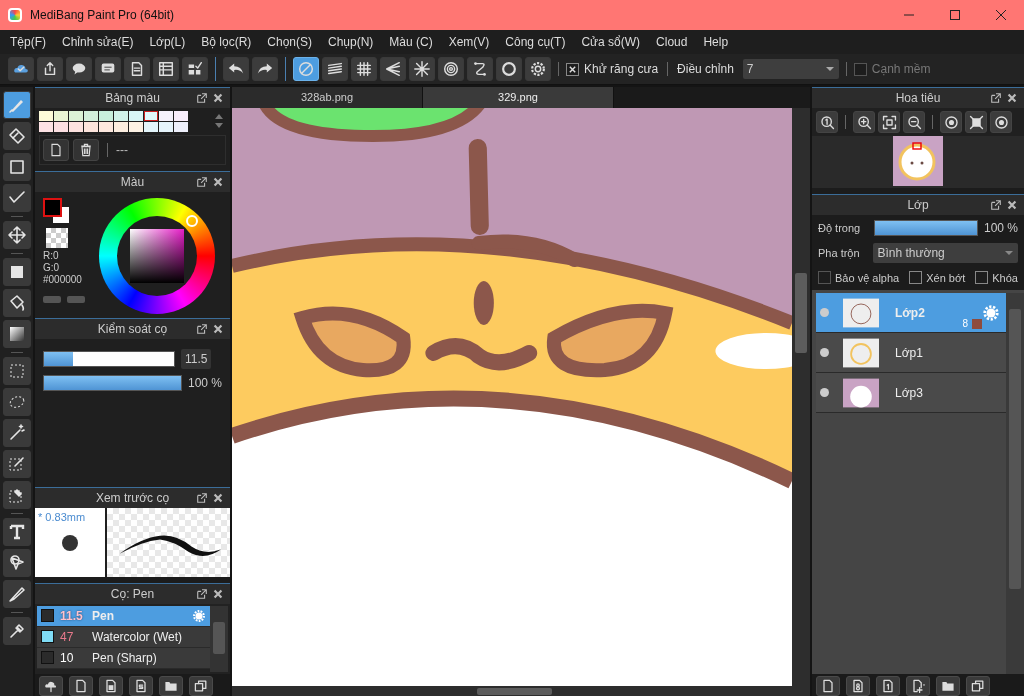 The width and height of the screenshot is (1024, 696). What do you see at coordinates (790, 69) in the screenshot?
I see `correction-dropdown: 7` at bounding box center [790, 69].